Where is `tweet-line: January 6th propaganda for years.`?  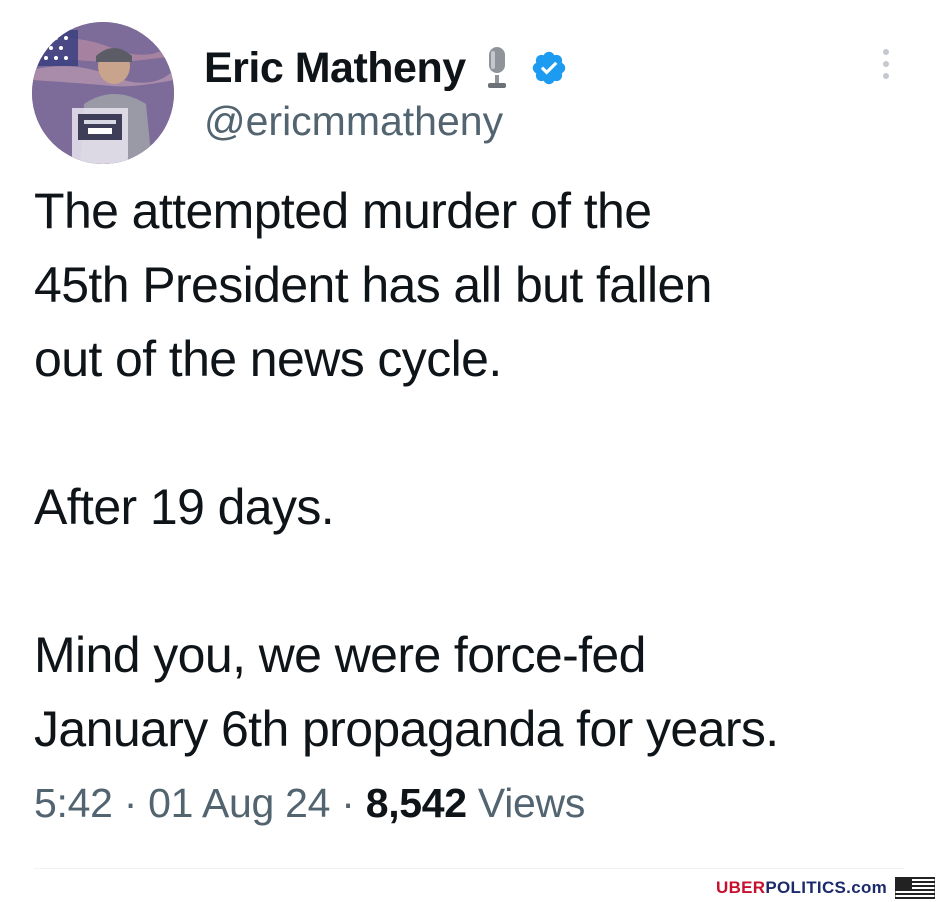
tweet-line: January 6th propaganda for years. is located at coordinates (406, 729).